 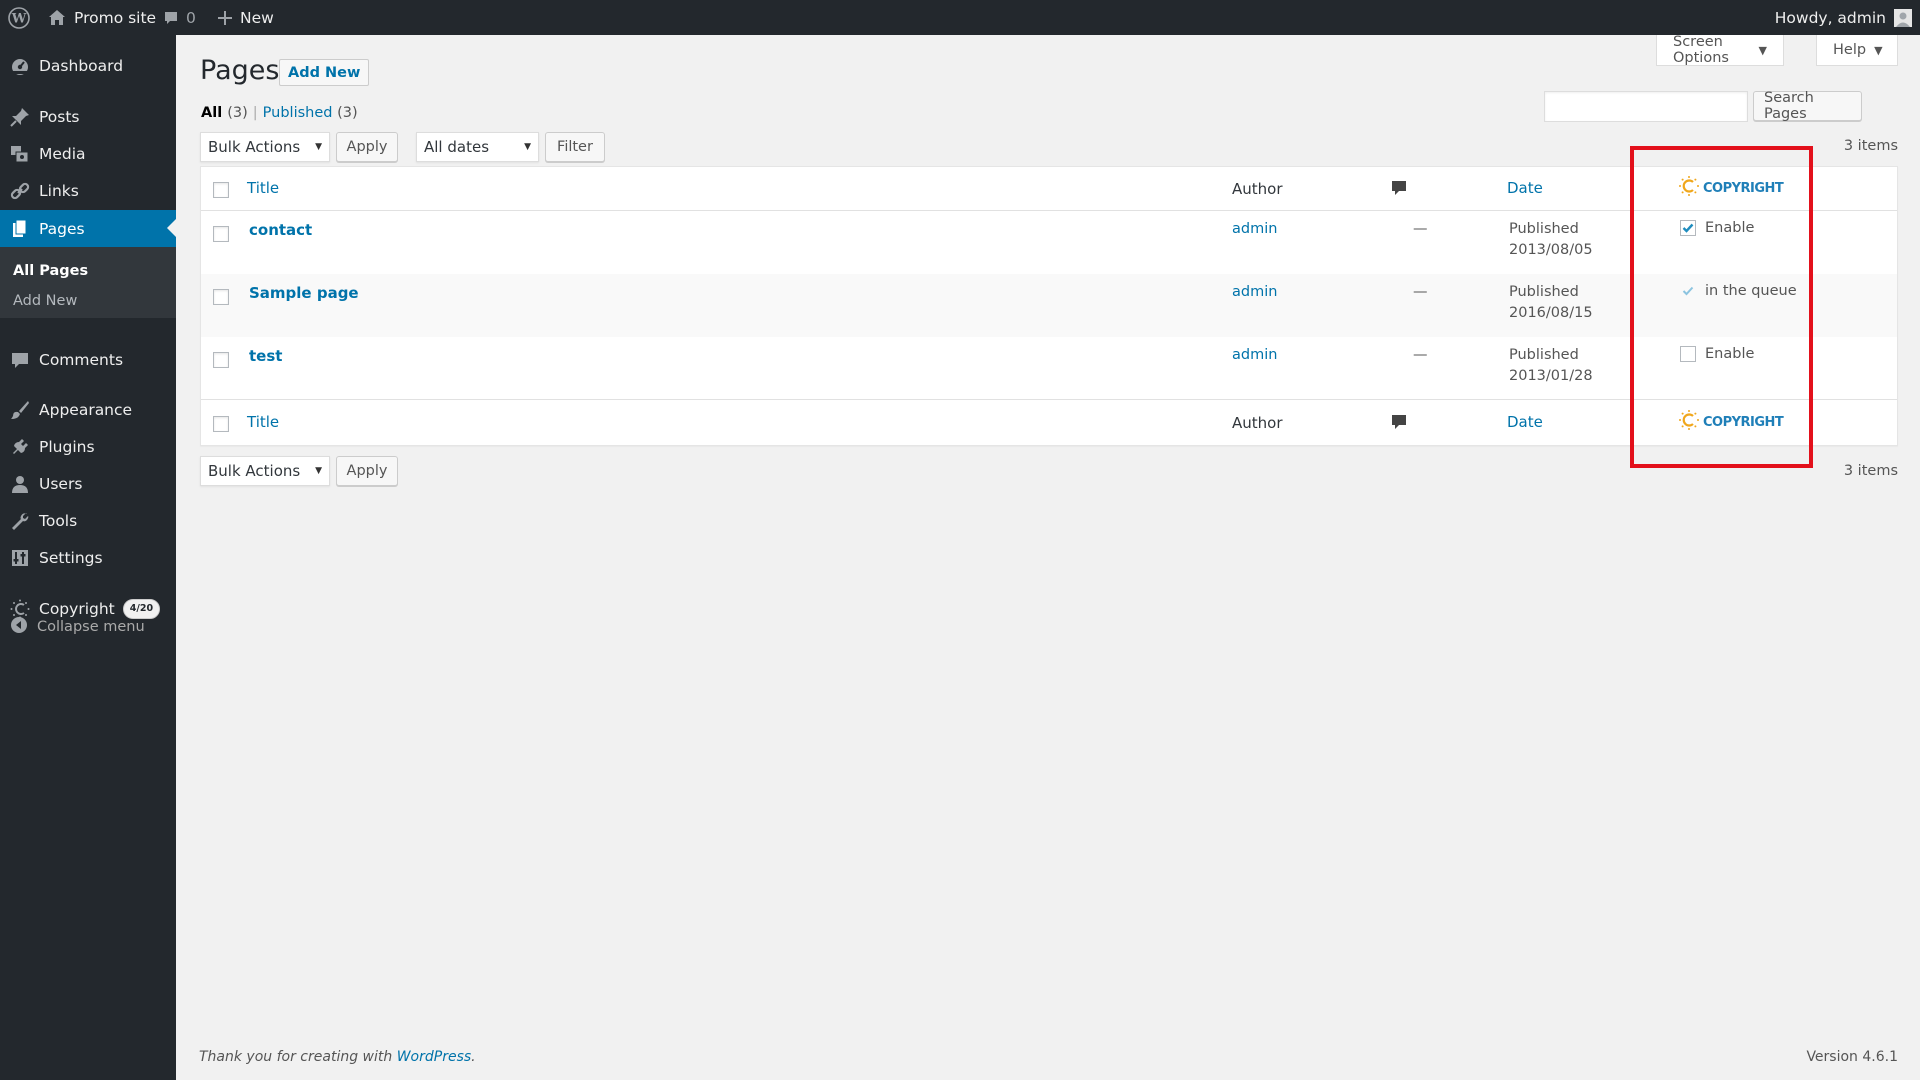 What do you see at coordinates (1701, 50) in the screenshot?
I see `screen-options-label: Screen Options` at bounding box center [1701, 50].